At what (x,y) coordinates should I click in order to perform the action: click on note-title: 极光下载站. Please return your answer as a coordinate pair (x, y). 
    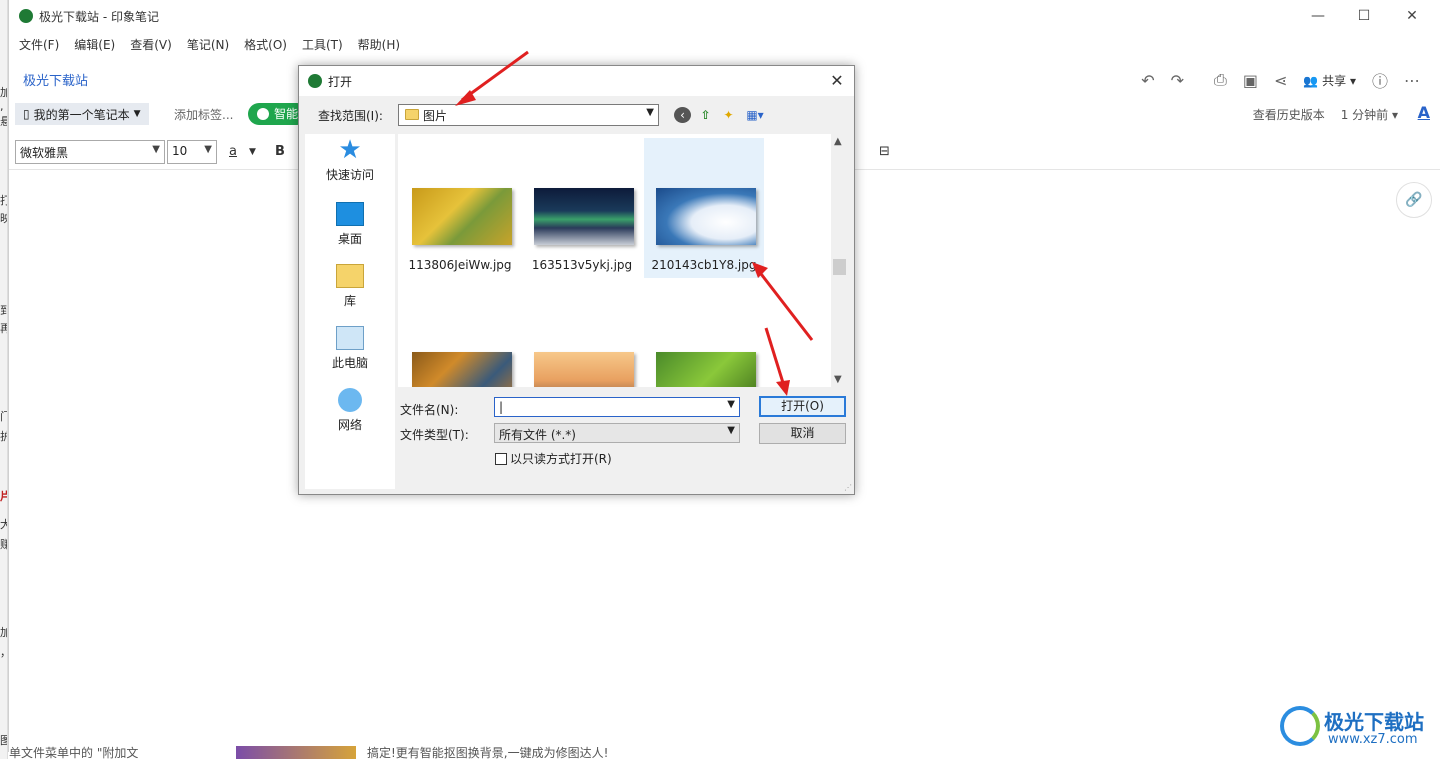
    Looking at the image, I should click on (55, 79).